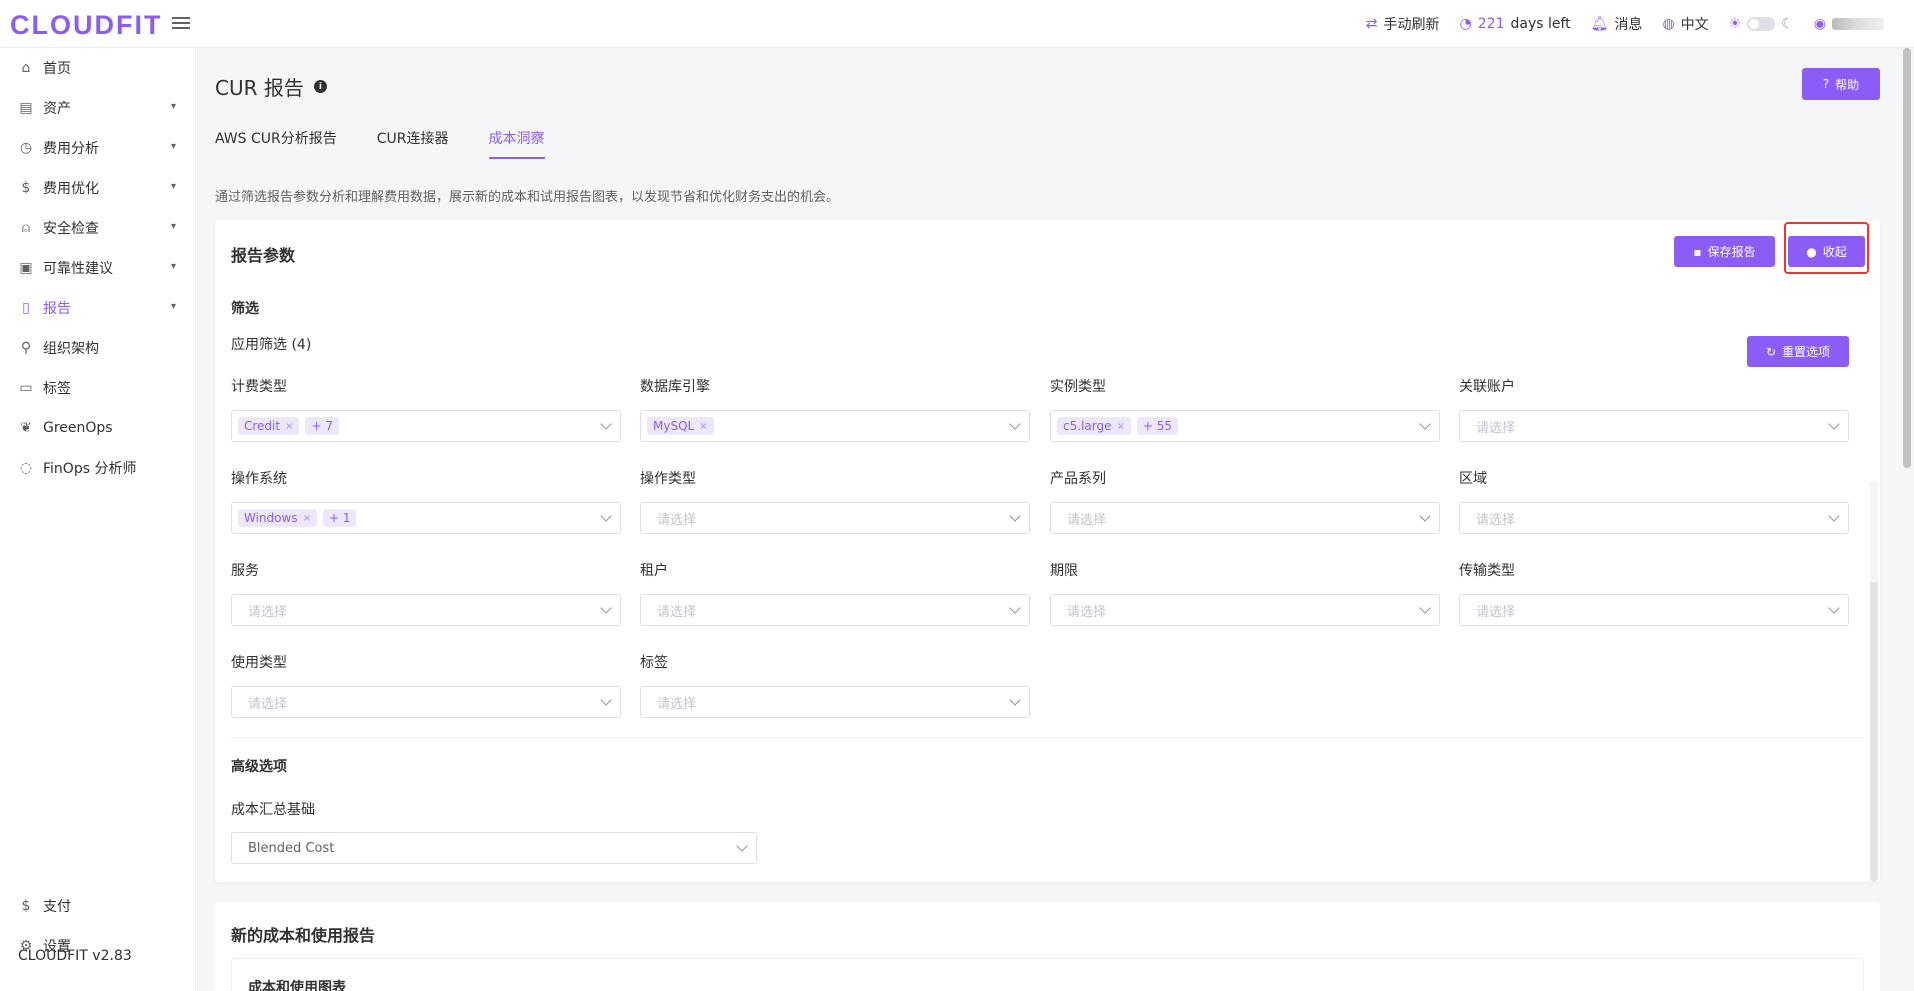  What do you see at coordinates (98, 906) in the screenshot?
I see `sidebar-item-payment: $ 支付` at bounding box center [98, 906].